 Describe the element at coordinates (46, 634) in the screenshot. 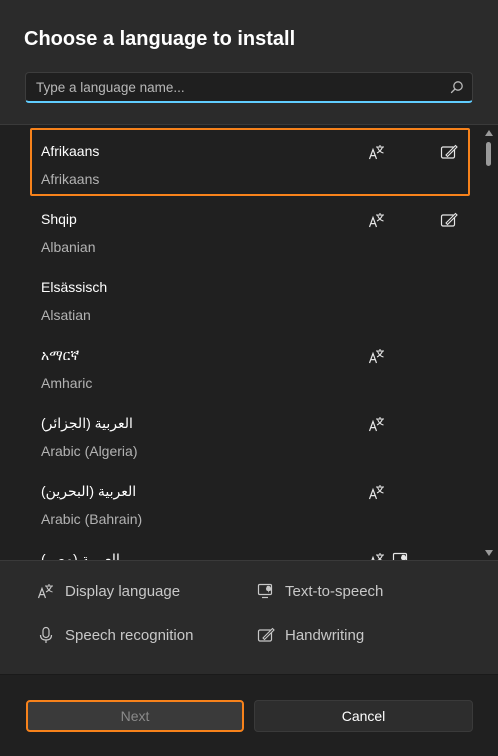

I see `microphone-icon` at that location.